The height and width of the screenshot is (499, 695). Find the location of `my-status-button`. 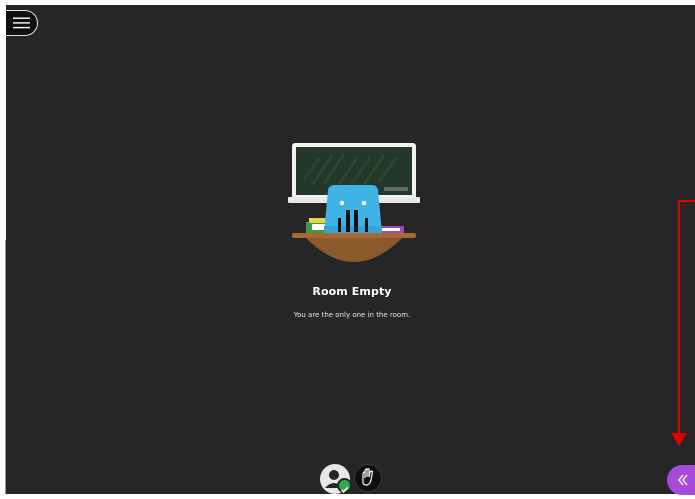

my-status-button is located at coordinates (336, 479).